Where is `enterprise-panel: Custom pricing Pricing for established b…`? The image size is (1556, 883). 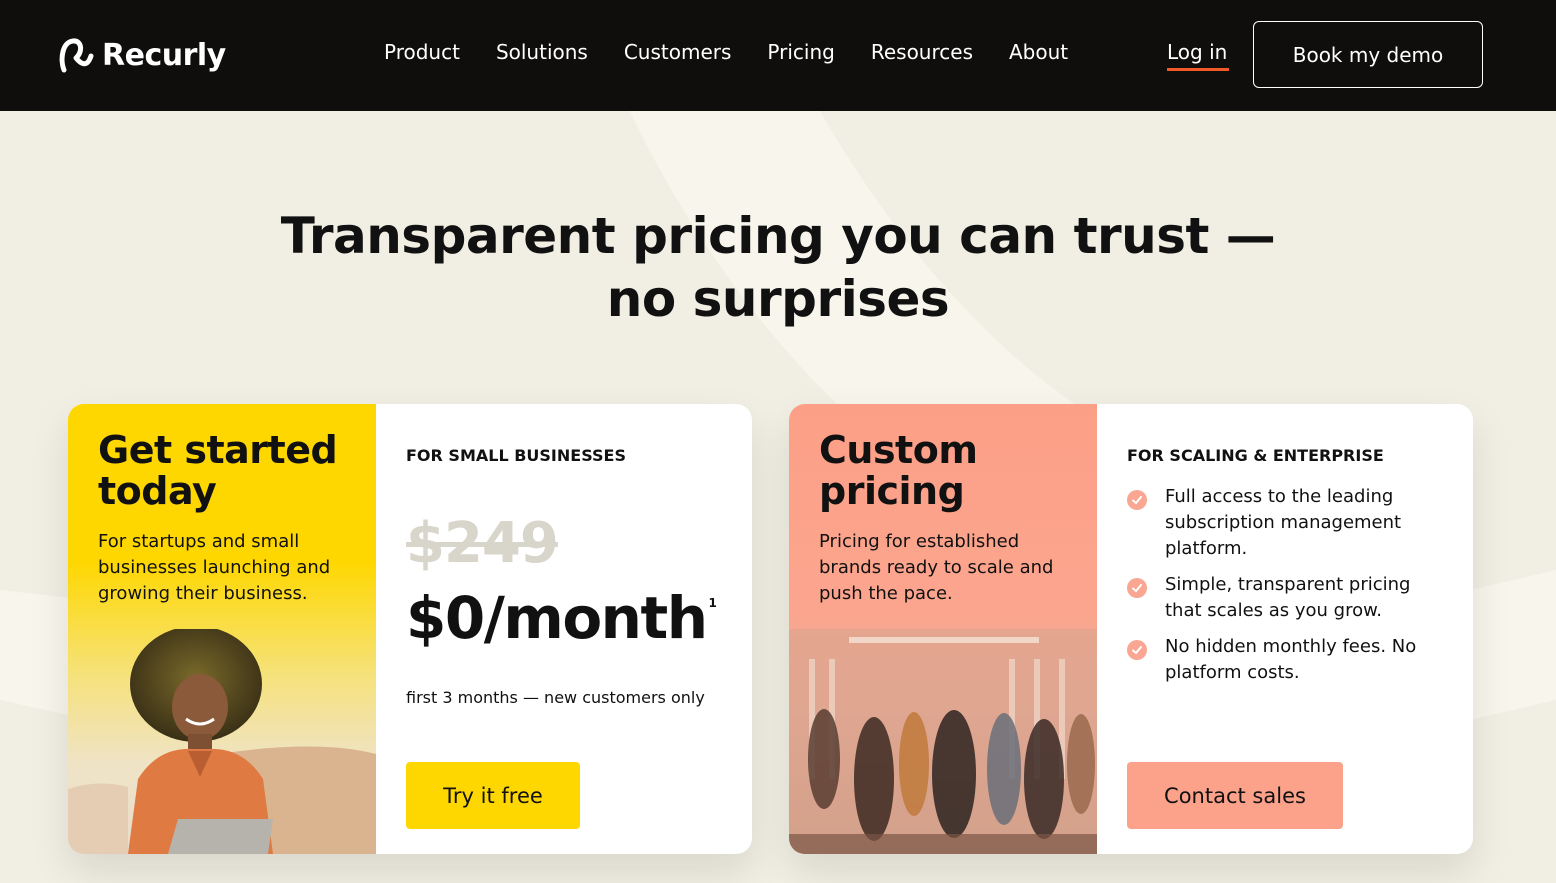 enterprise-panel: Custom pricing Pricing for established b… is located at coordinates (943, 629).